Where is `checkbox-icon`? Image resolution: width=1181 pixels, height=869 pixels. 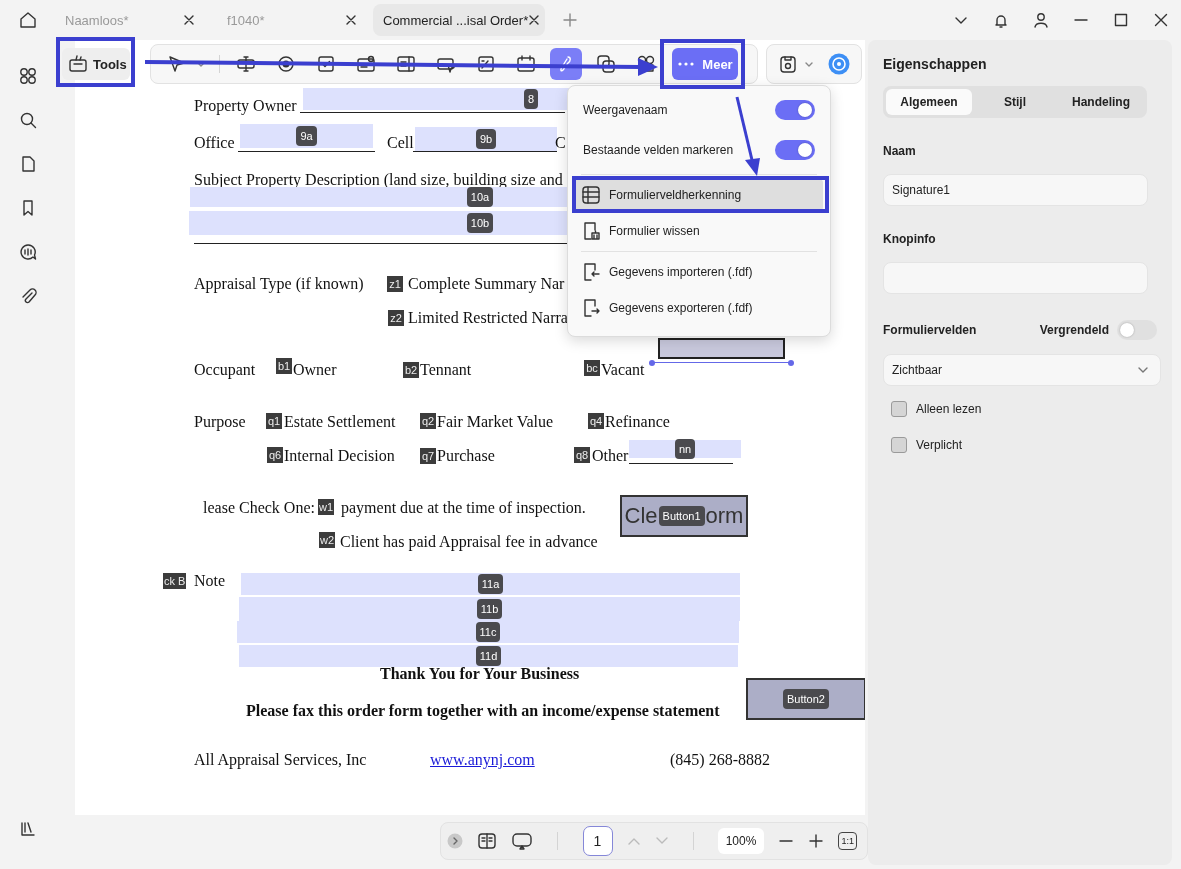 checkbox-icon is located at coordinates (326, 64).